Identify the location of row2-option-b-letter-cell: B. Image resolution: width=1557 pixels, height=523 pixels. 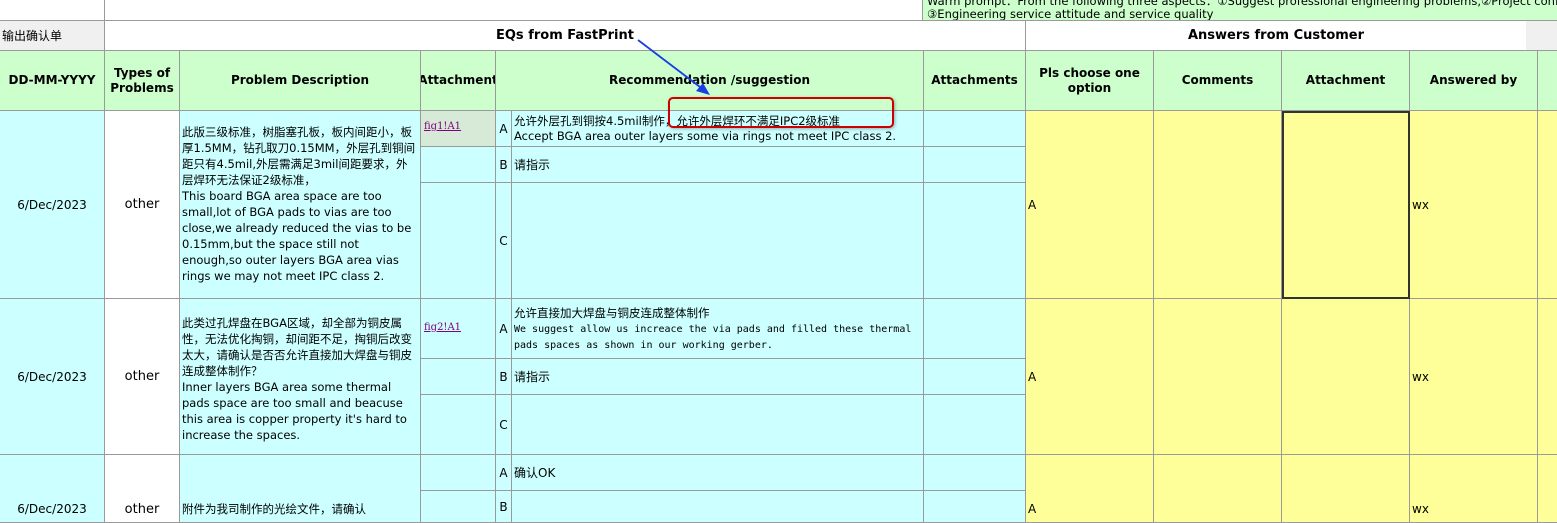
(504, 377).